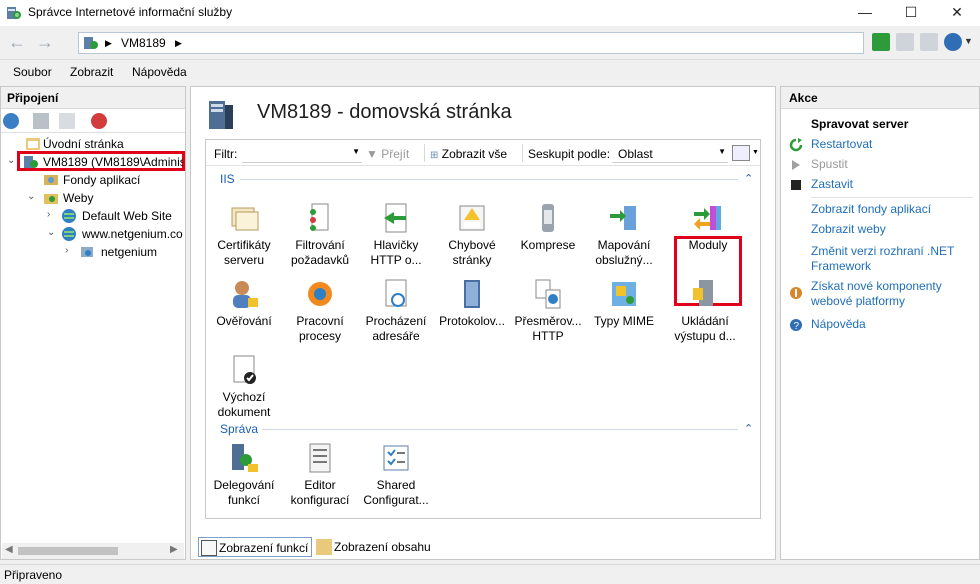 The height and width of the screenshot is (584, 980). What do you see at coordinates (741, 153) in the screenshot?
I see `view-mode-icon` at bounding box center [741, 153].